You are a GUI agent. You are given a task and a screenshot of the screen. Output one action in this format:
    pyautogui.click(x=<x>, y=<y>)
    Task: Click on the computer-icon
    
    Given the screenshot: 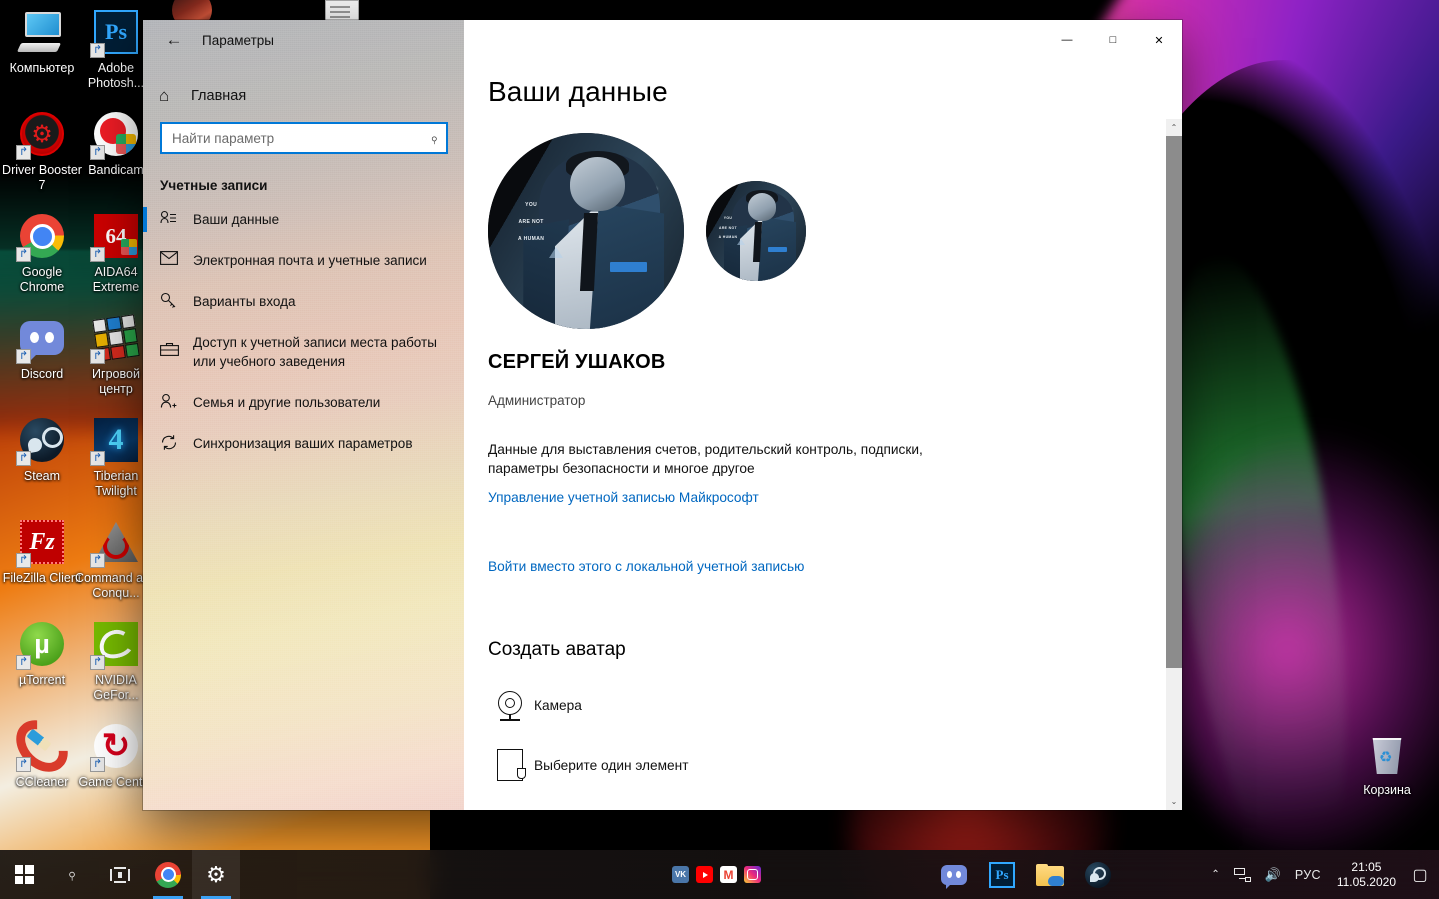 What is the action you would take?
    pyautogui.click(x=41, y=32)
    